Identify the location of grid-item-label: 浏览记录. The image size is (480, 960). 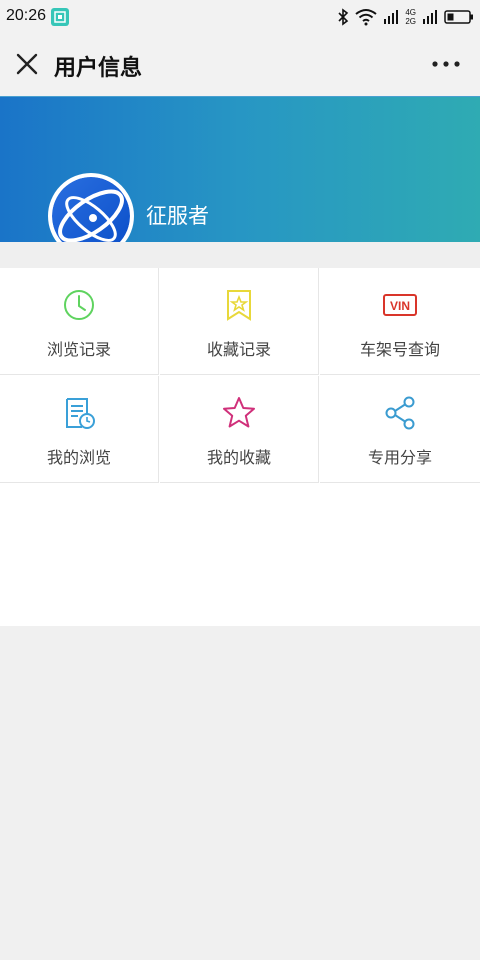
(78, 349).